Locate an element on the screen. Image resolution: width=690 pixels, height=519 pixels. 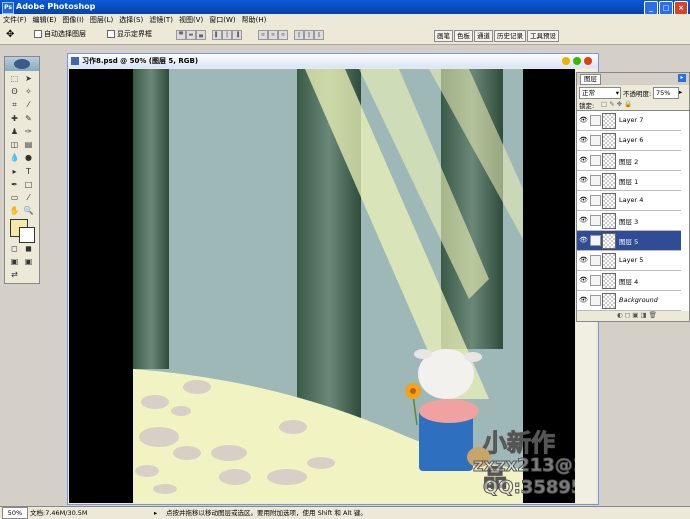
notes-tool-icon: ▭ is located at coordinates (14, 198).